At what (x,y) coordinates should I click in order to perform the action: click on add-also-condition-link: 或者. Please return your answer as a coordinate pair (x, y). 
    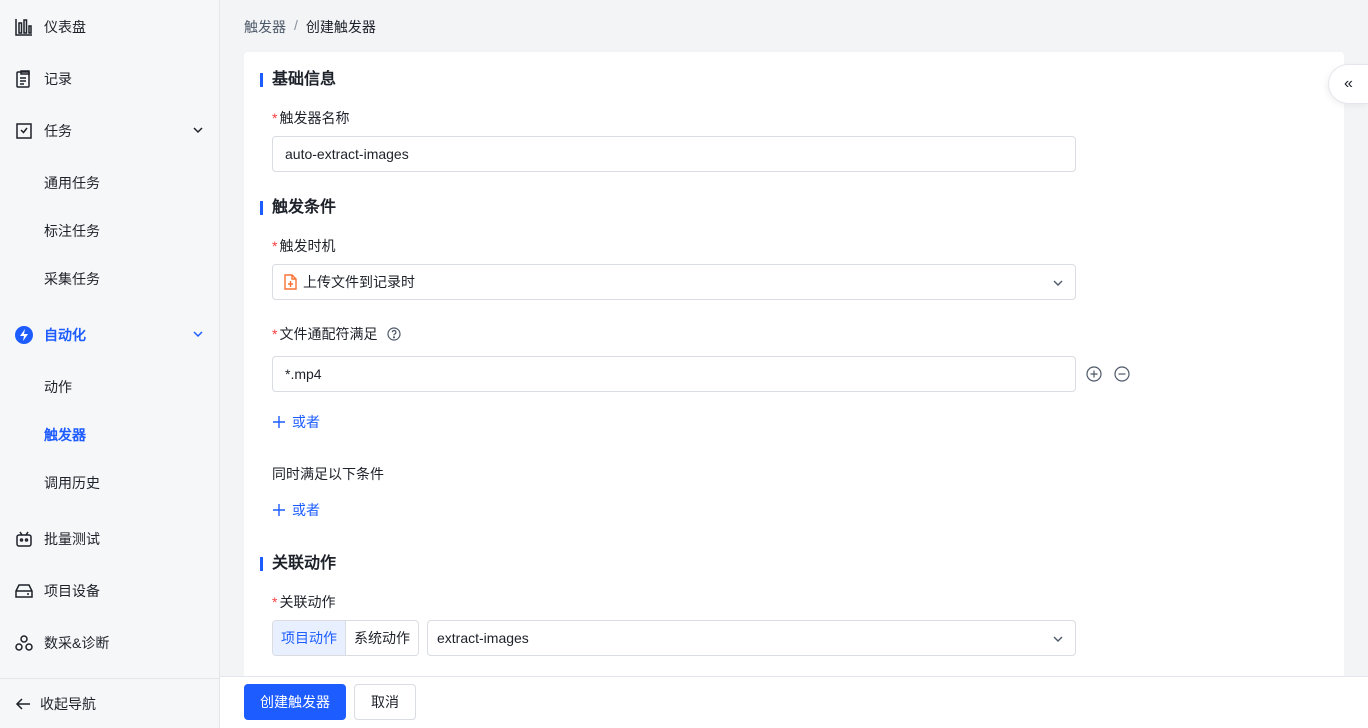
    Looking at the image, I should click on (296, 510).